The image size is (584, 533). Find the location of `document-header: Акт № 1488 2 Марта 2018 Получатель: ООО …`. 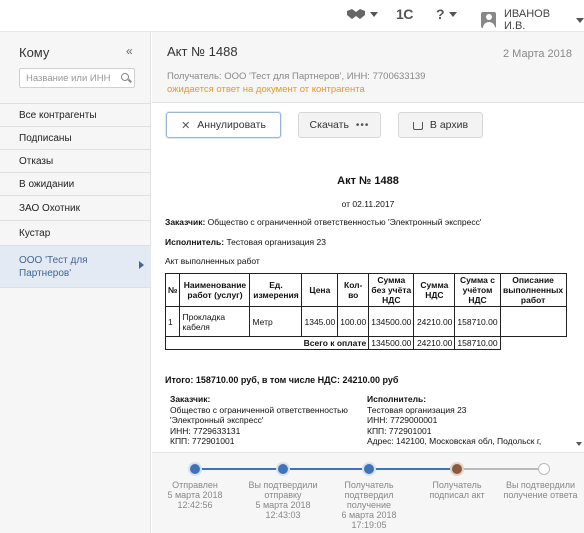

document-header: Акт № 1488 2 Марта 2018 Получатель: ООО … is located at coordinates (368, 67).